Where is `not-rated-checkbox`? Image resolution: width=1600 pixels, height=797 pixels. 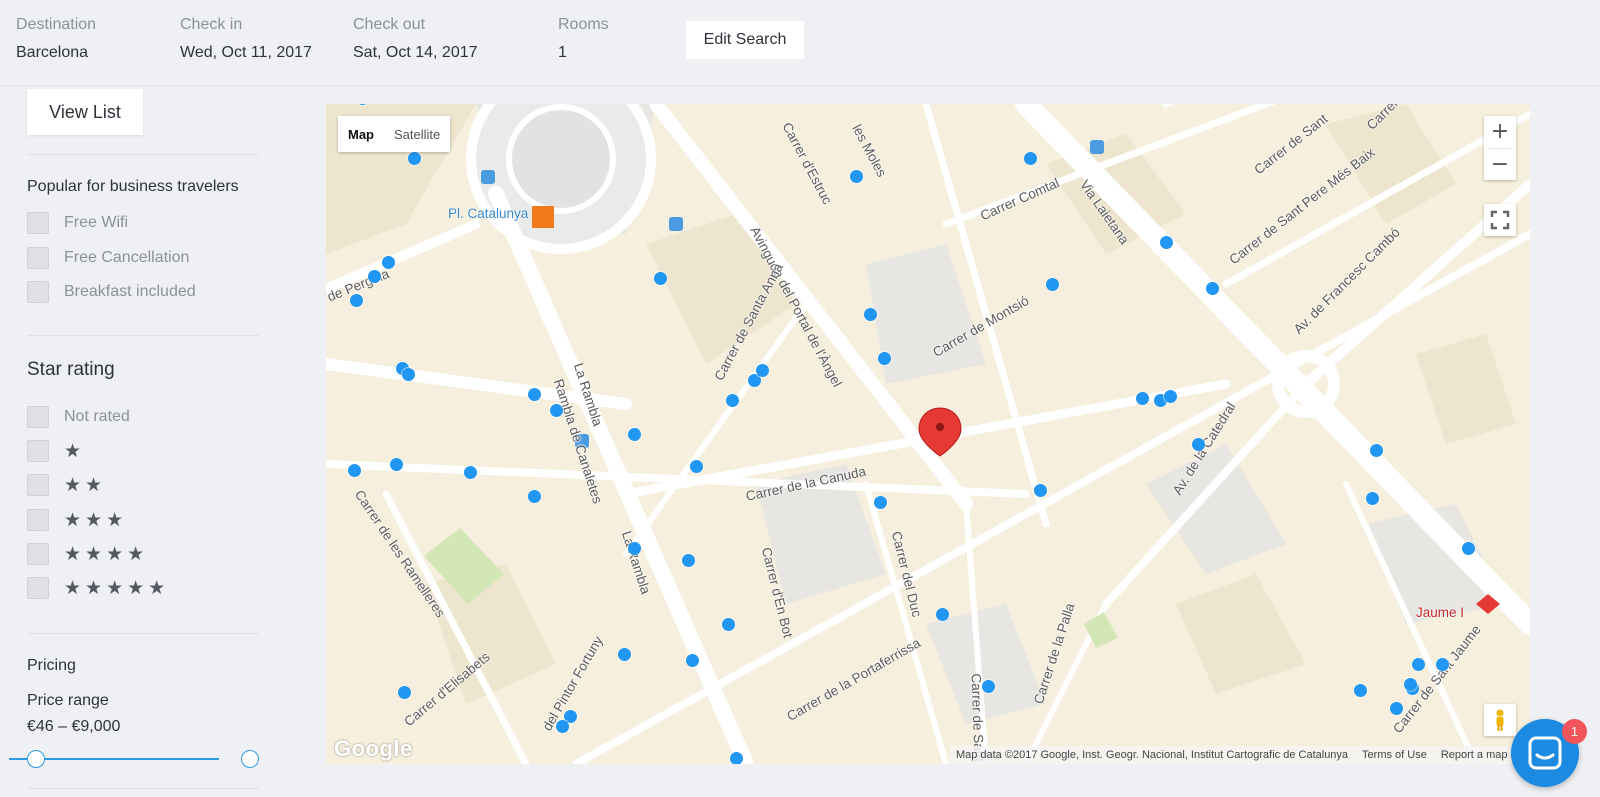 not-rated-checkbox is located at coordinates (38, 417).